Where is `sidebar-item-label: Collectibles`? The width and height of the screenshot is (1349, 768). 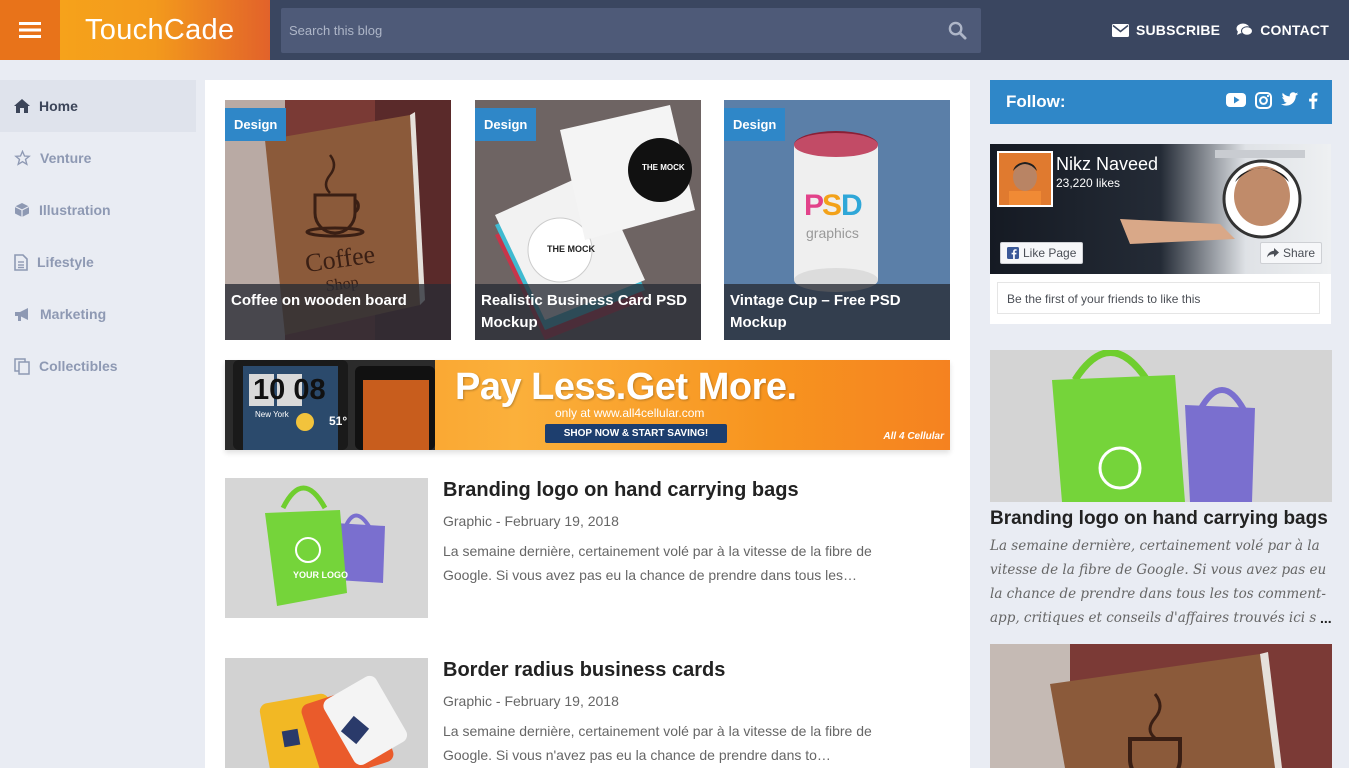
sidebar-item-label: Collectibles is located at coordinates (78, 366).